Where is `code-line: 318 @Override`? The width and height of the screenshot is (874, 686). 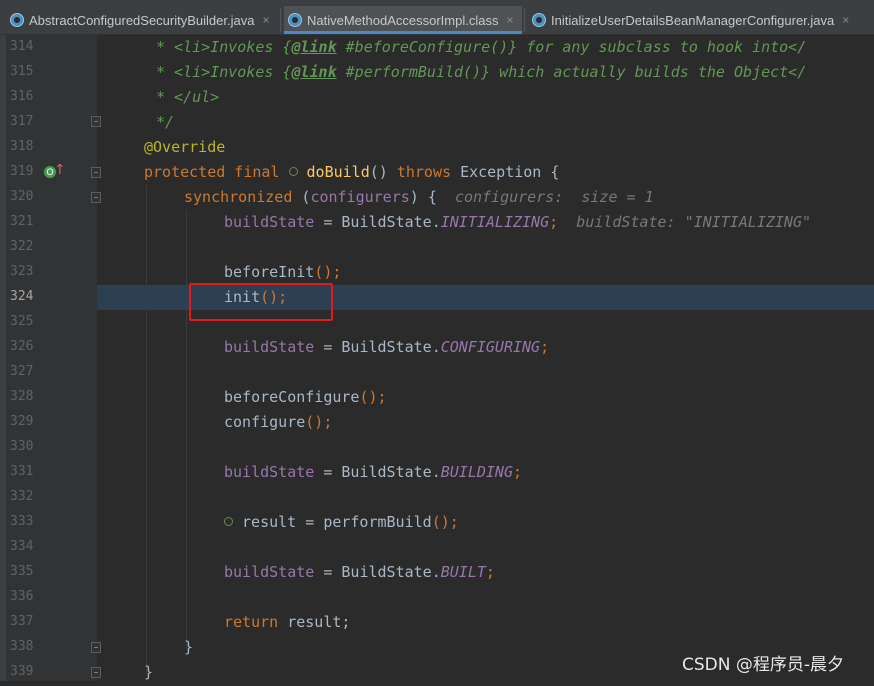 code-line: 318 @Override is located at coordinates (118, 147).